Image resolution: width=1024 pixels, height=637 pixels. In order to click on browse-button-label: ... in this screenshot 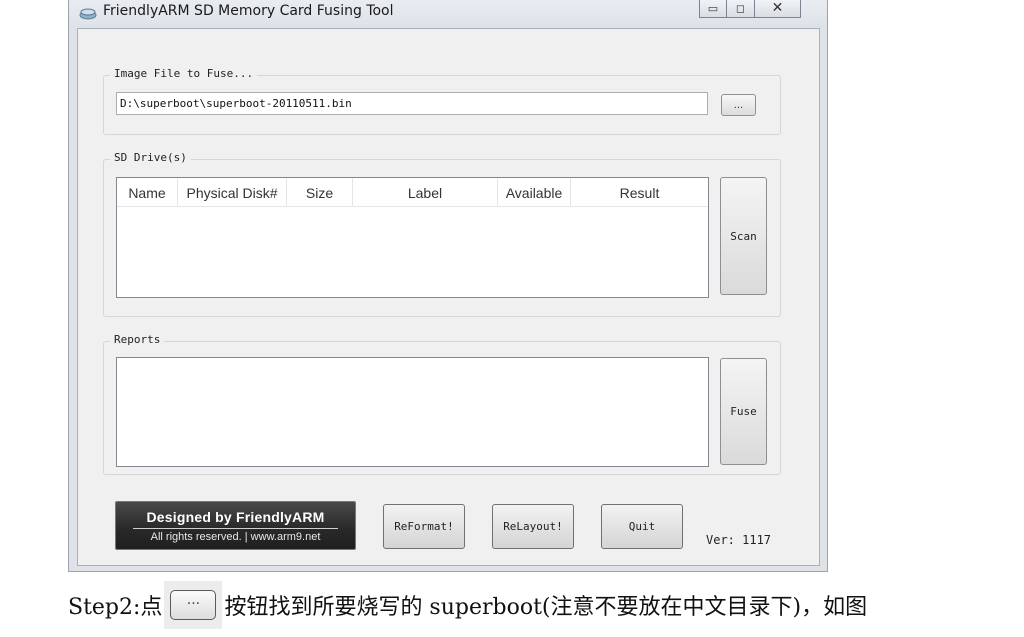, I will do `click(738, 105)`.